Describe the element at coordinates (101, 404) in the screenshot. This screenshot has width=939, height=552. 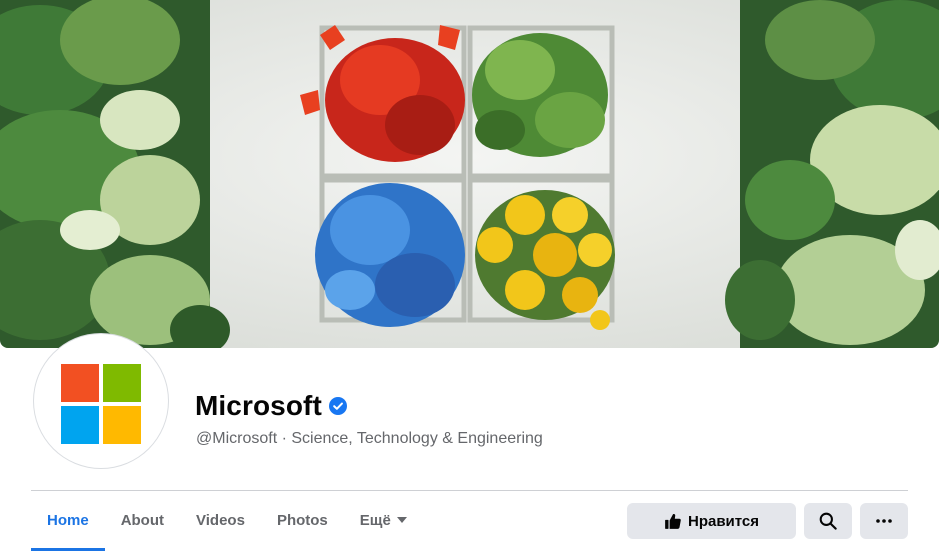
I see `microsoft-logo` at that location.